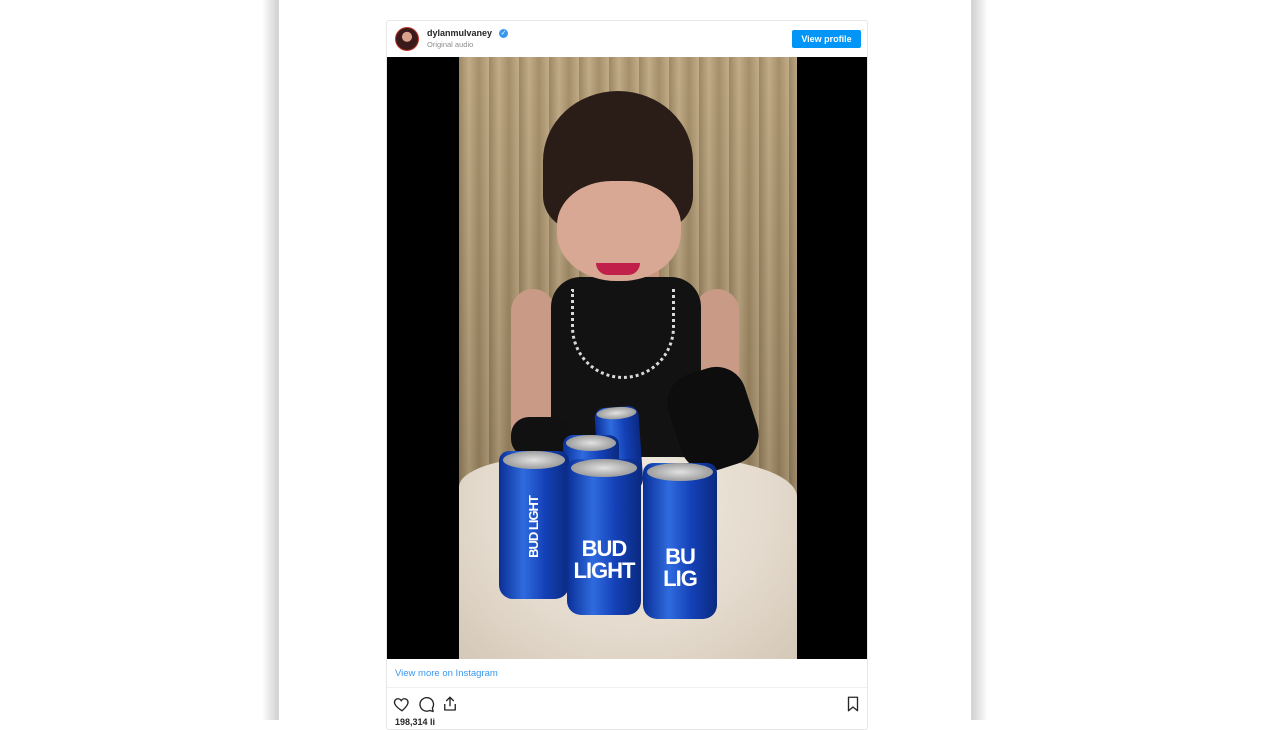 This screenshot has width=1280, height=730. I want to click on can-label-front-line2: LIGHT, so click(604, 570).